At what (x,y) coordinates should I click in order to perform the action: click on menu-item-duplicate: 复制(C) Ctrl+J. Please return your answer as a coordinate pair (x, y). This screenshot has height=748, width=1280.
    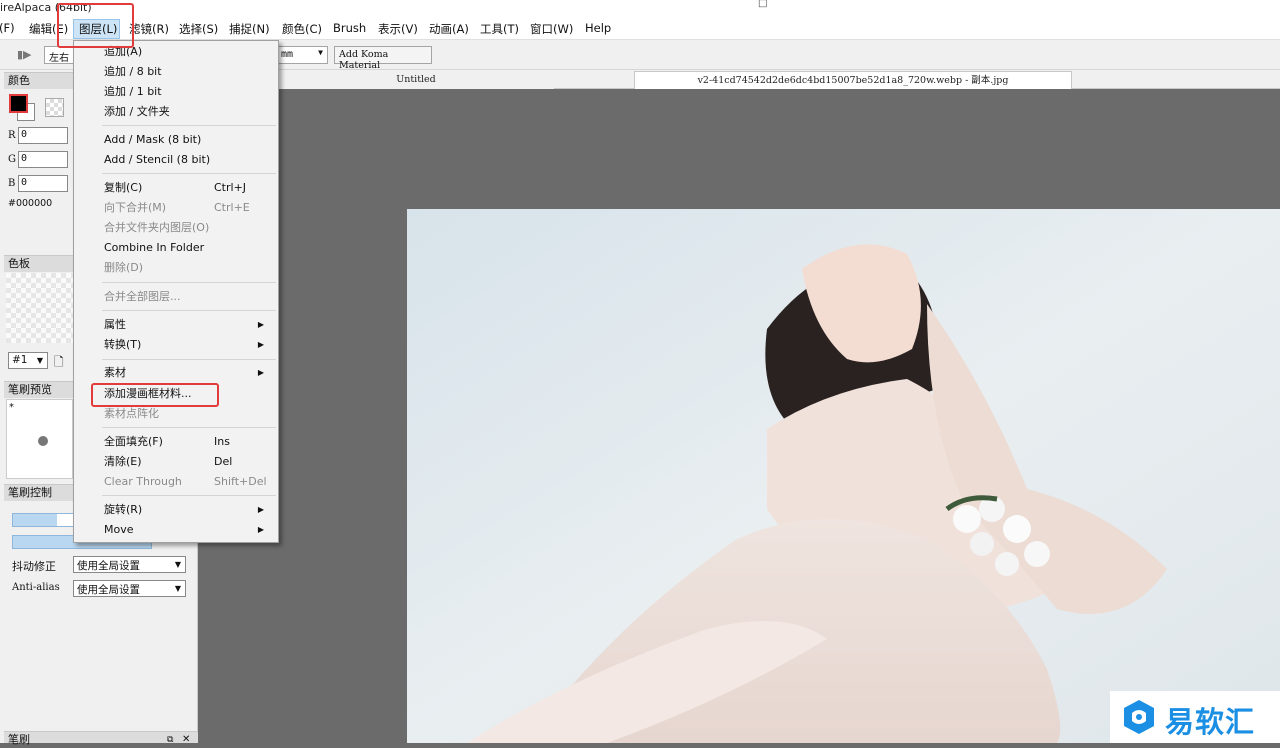
    Looking at the image, I should click on (189, 188).